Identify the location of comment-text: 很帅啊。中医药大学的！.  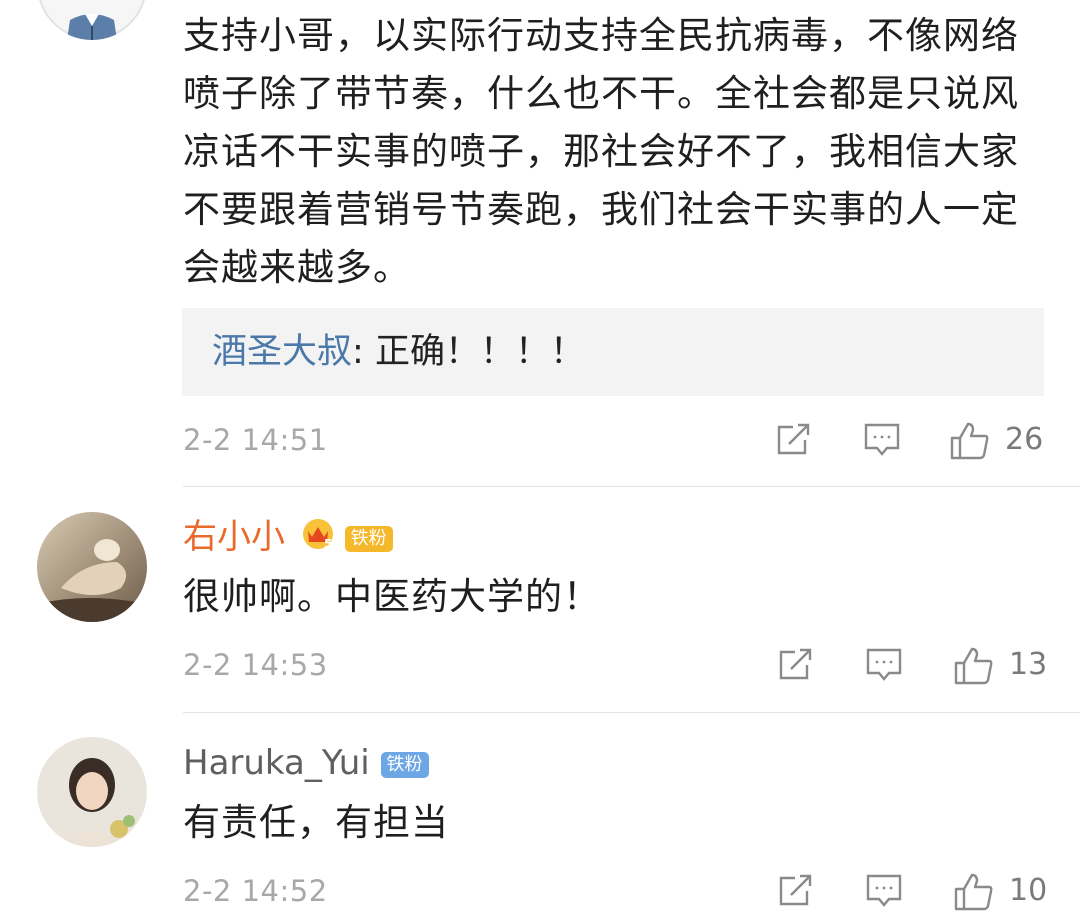
(392, 596).